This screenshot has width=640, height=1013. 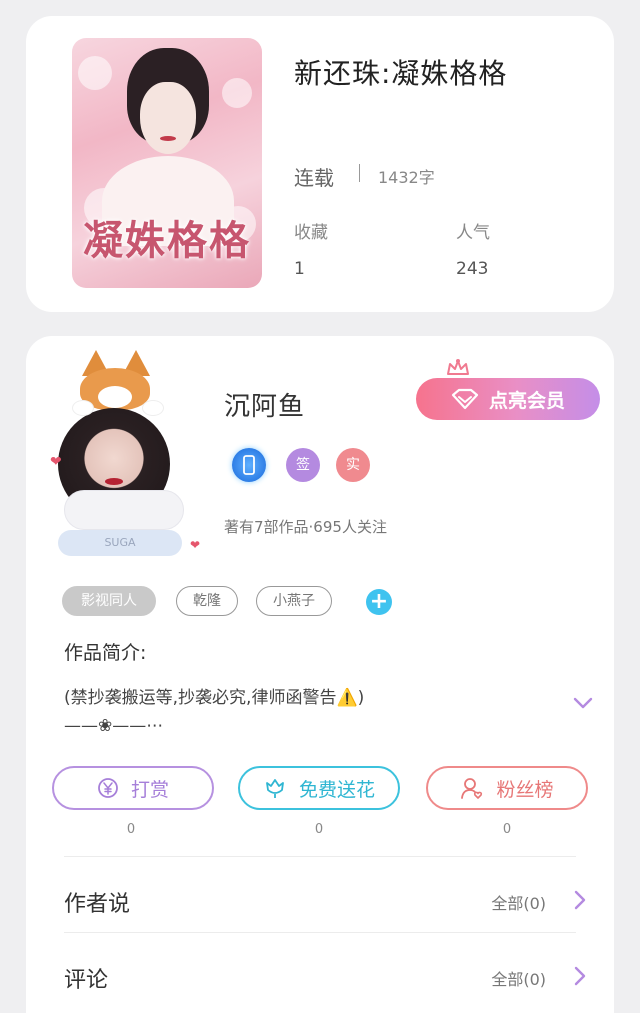 What do you see at coordinates (314, 178) in the screenshot?
I see `book-status: 连载` at bounding box center [314, 178].